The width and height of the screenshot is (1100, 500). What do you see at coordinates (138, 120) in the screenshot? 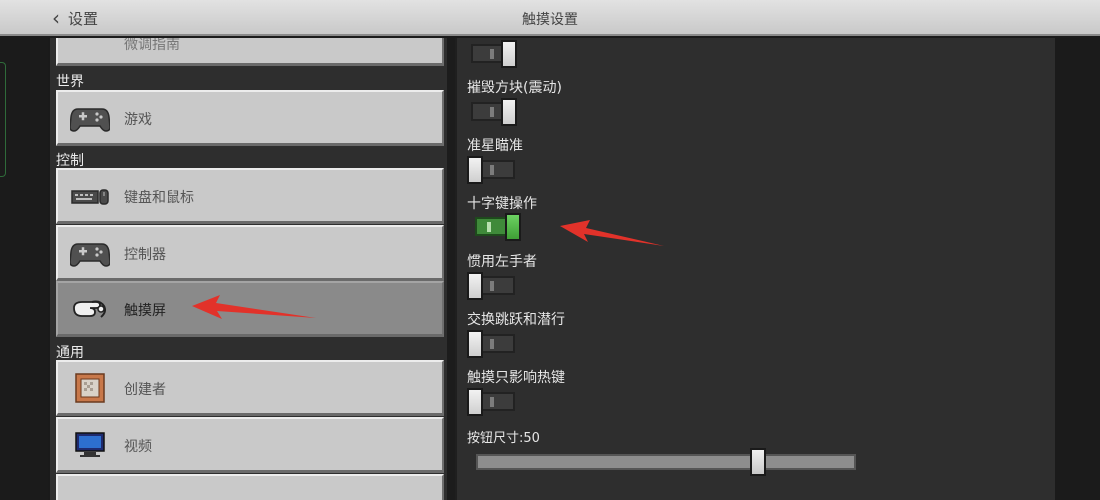
I see `sidebar-item-label: 游戏` at bounding box center [138, 120].